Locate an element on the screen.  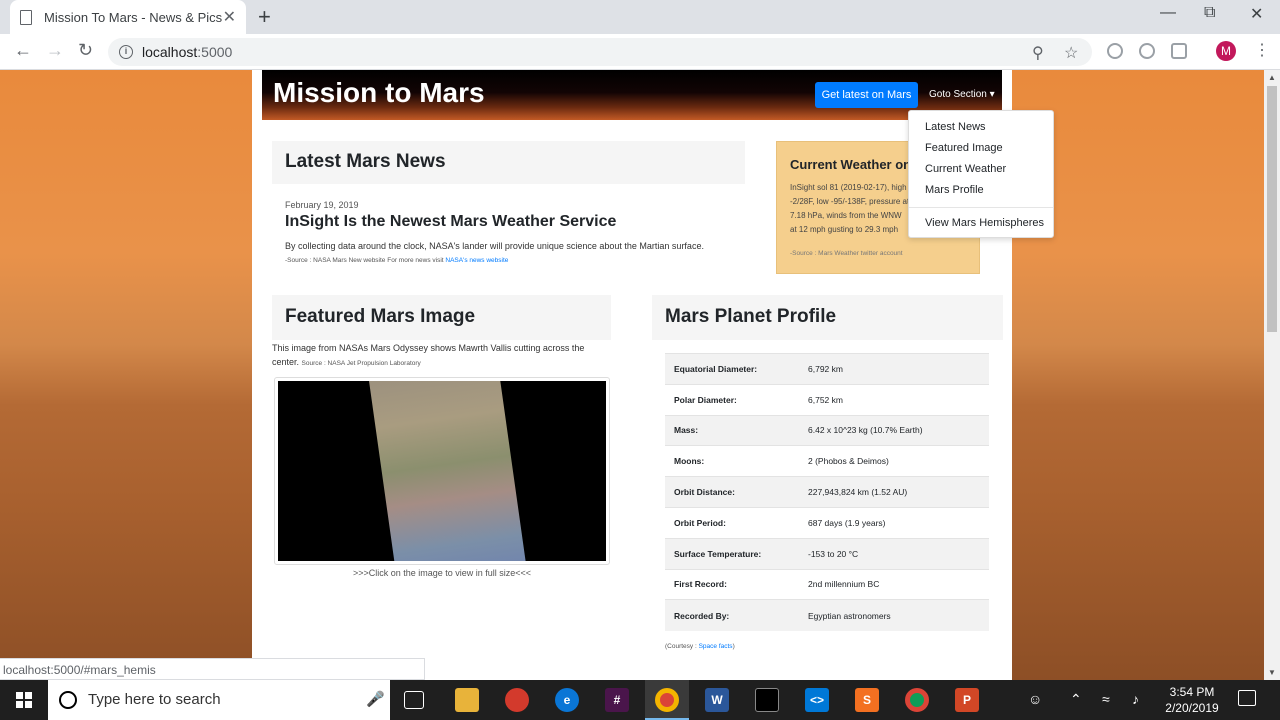
people-icon: ☺ is located at coordinates (1035, 699).